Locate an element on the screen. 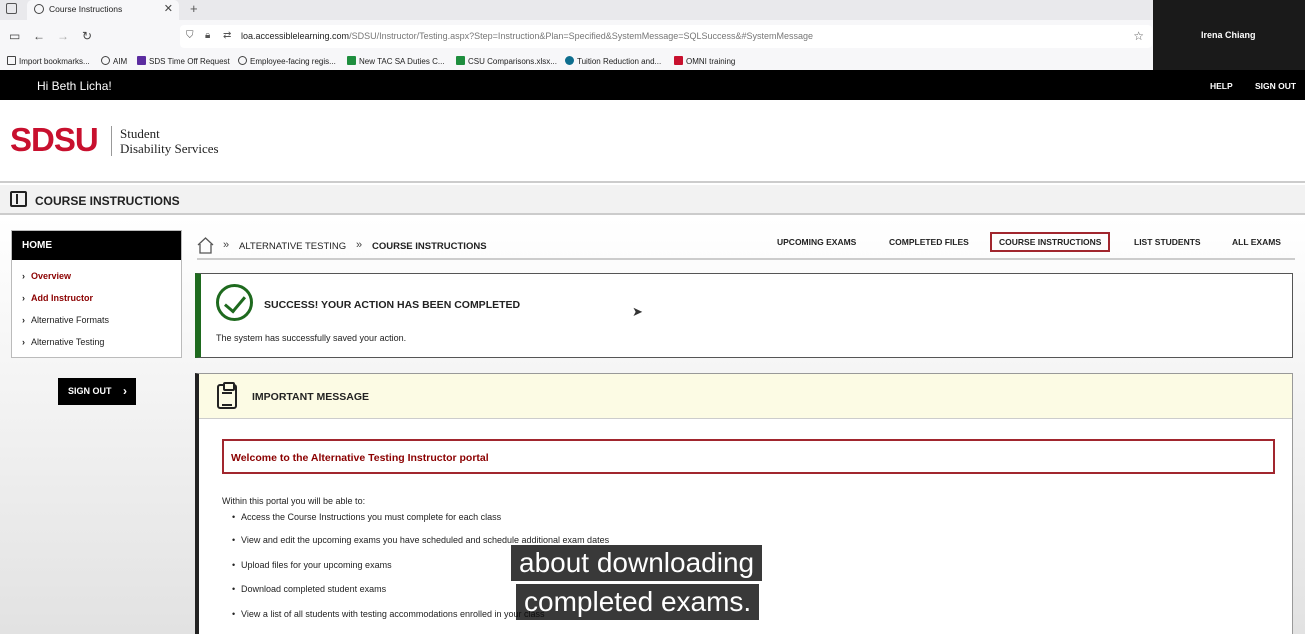 The image size is (1305, 634). breadcrumb-current: COURSE INSTRUCTIONS is located at coordinates (429, 246).